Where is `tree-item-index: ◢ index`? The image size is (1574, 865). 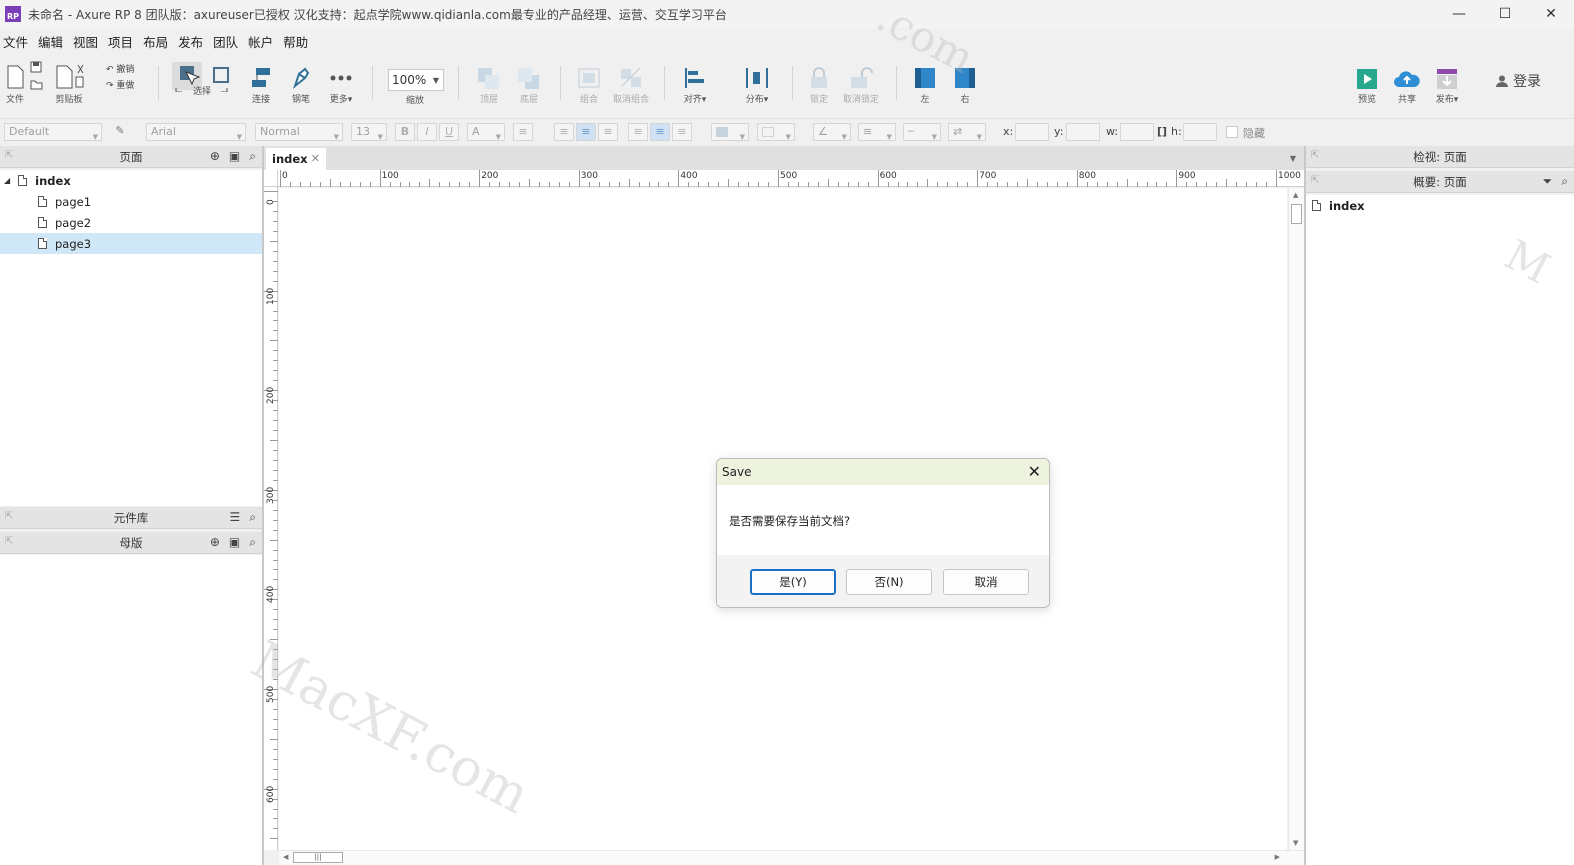 tree-item-index: ◢ index is located at coordinates (131, 180).